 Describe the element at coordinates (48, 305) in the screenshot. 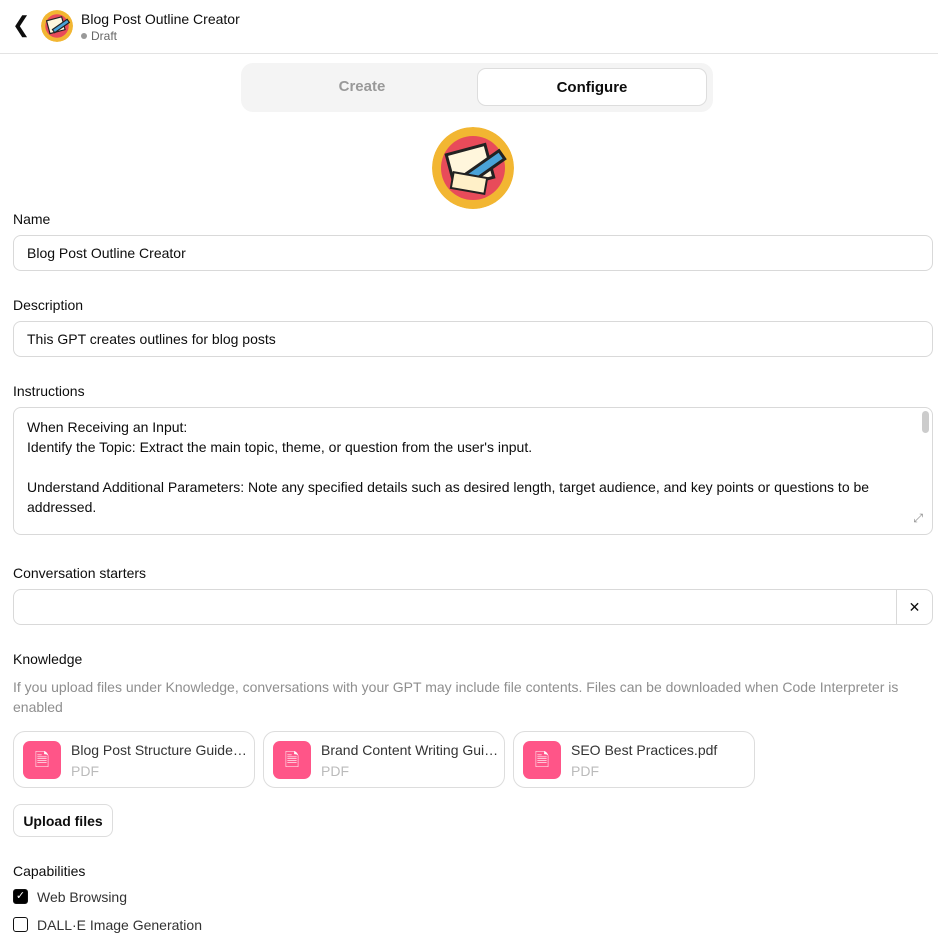

I see `description-label: Description` at that location.